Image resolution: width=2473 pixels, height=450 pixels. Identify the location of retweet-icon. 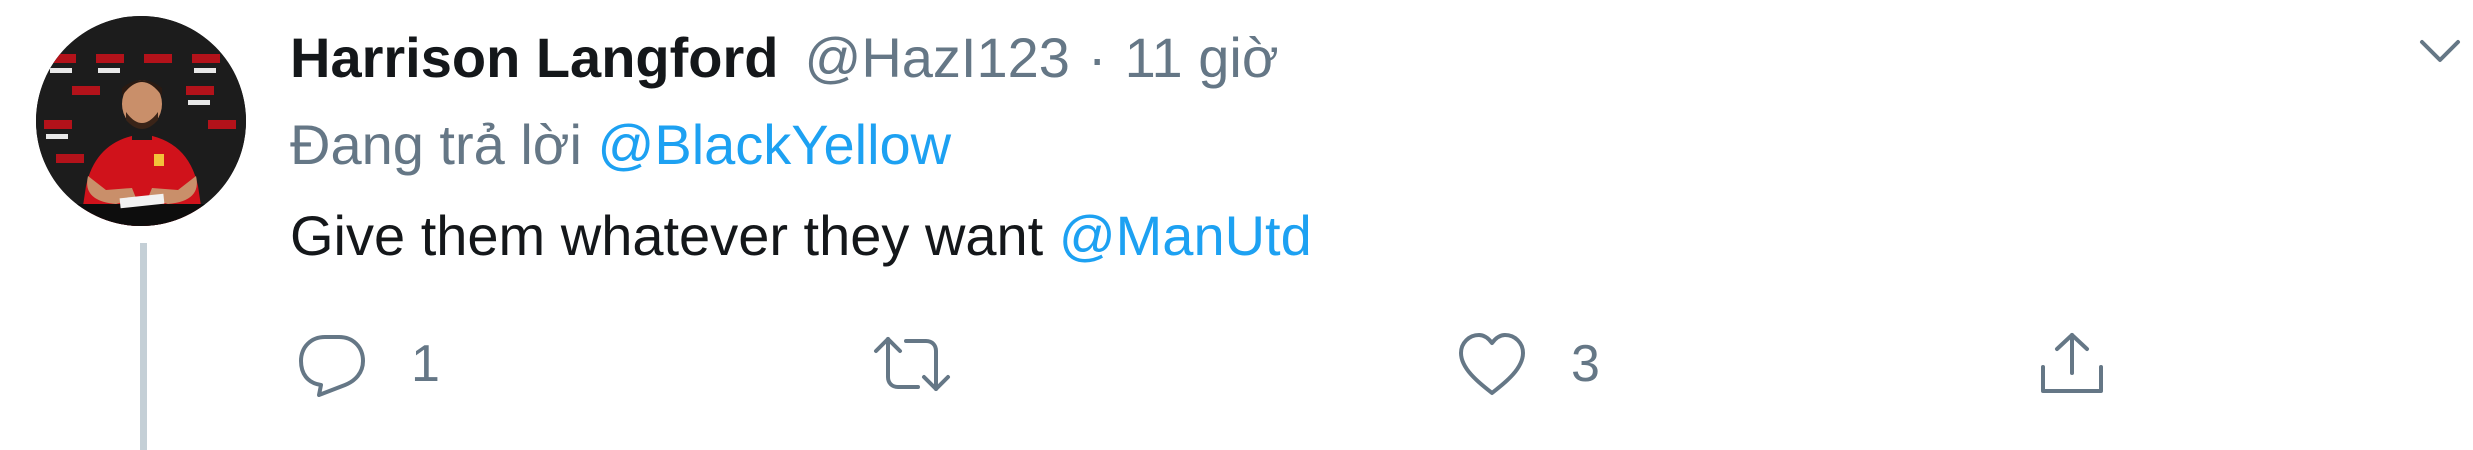
(912, 364).